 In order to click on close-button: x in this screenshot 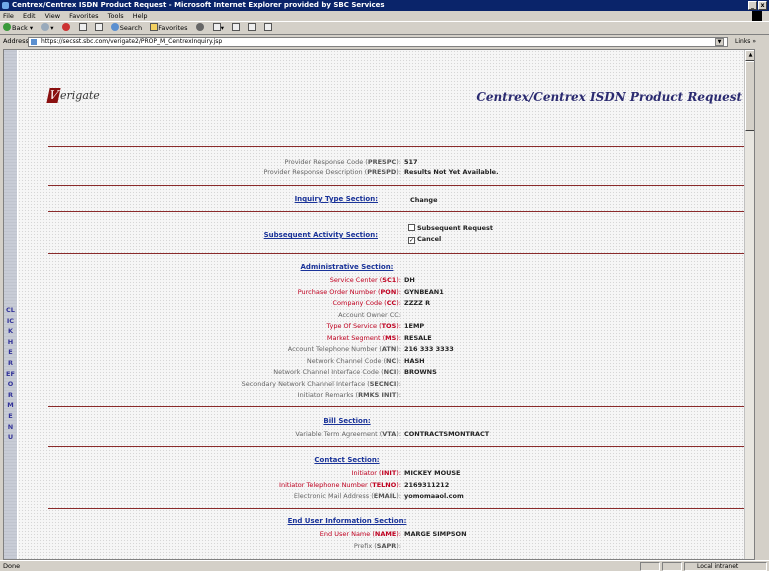, I will do `click(762, 5)`.